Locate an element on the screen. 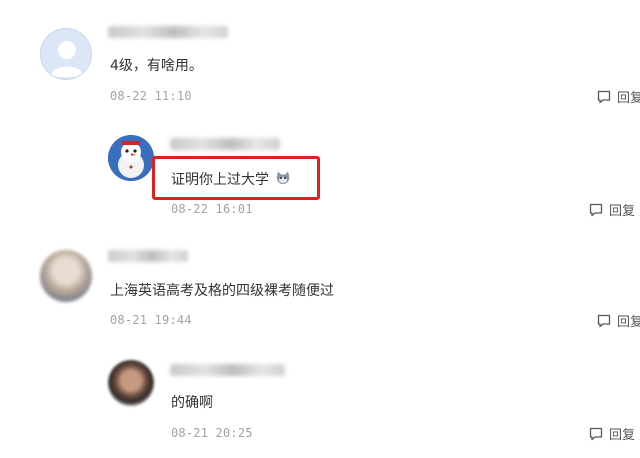 The width and height of the screenshot is (640, 458). comment-text: 4级，有啥用。 is located at coordinates (156, 66).